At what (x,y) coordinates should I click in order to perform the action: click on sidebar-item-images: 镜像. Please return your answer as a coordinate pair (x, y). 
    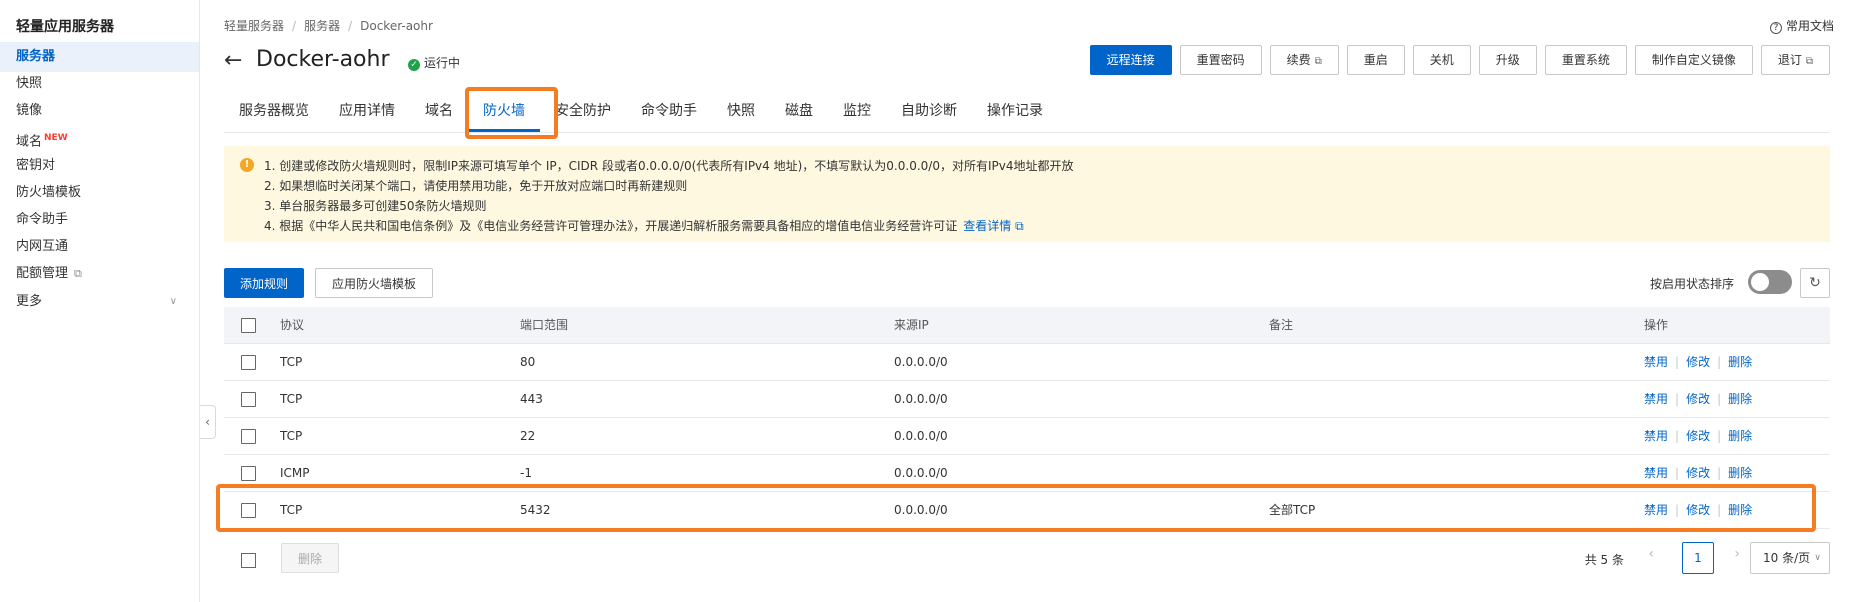
    Looking at the image, I should click on (99, 111).